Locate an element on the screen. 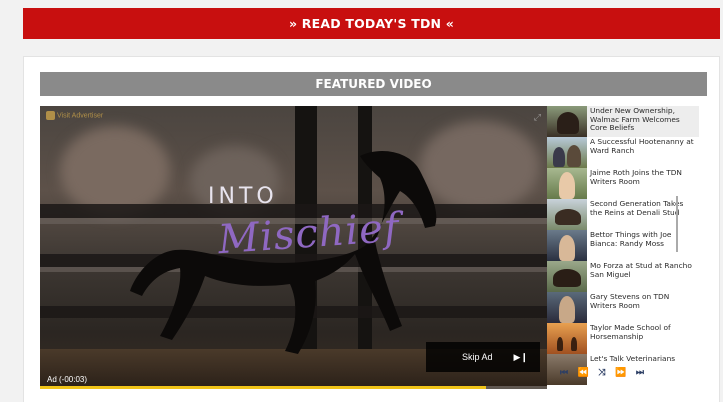 The image size is (723, 402). banner-label: » READ TODAY'S TDN « is located at coordinates (371, 23).